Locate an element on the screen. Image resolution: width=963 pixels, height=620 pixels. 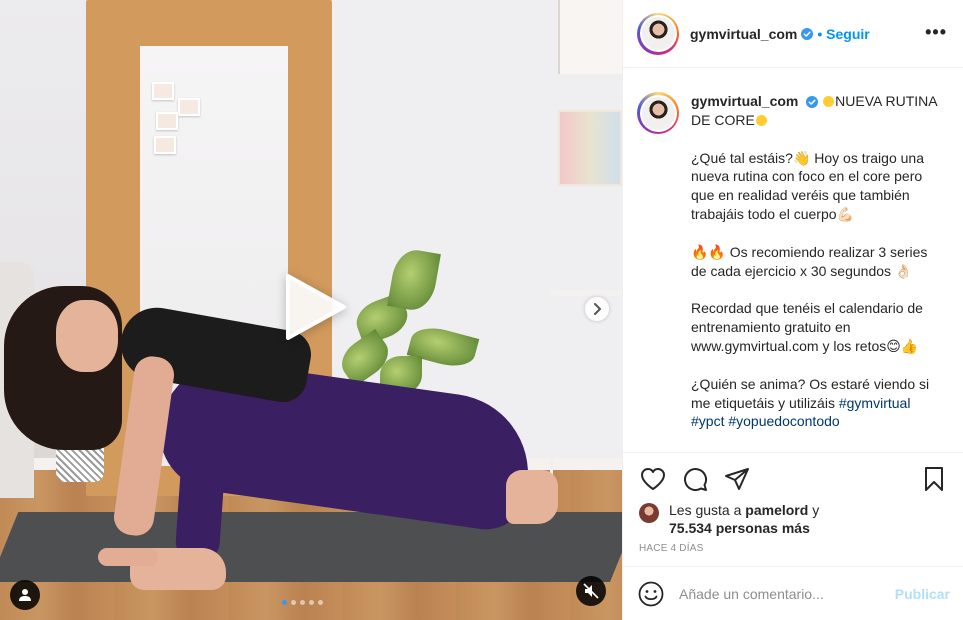
next-slide-button is located at coordinates (597, 309).